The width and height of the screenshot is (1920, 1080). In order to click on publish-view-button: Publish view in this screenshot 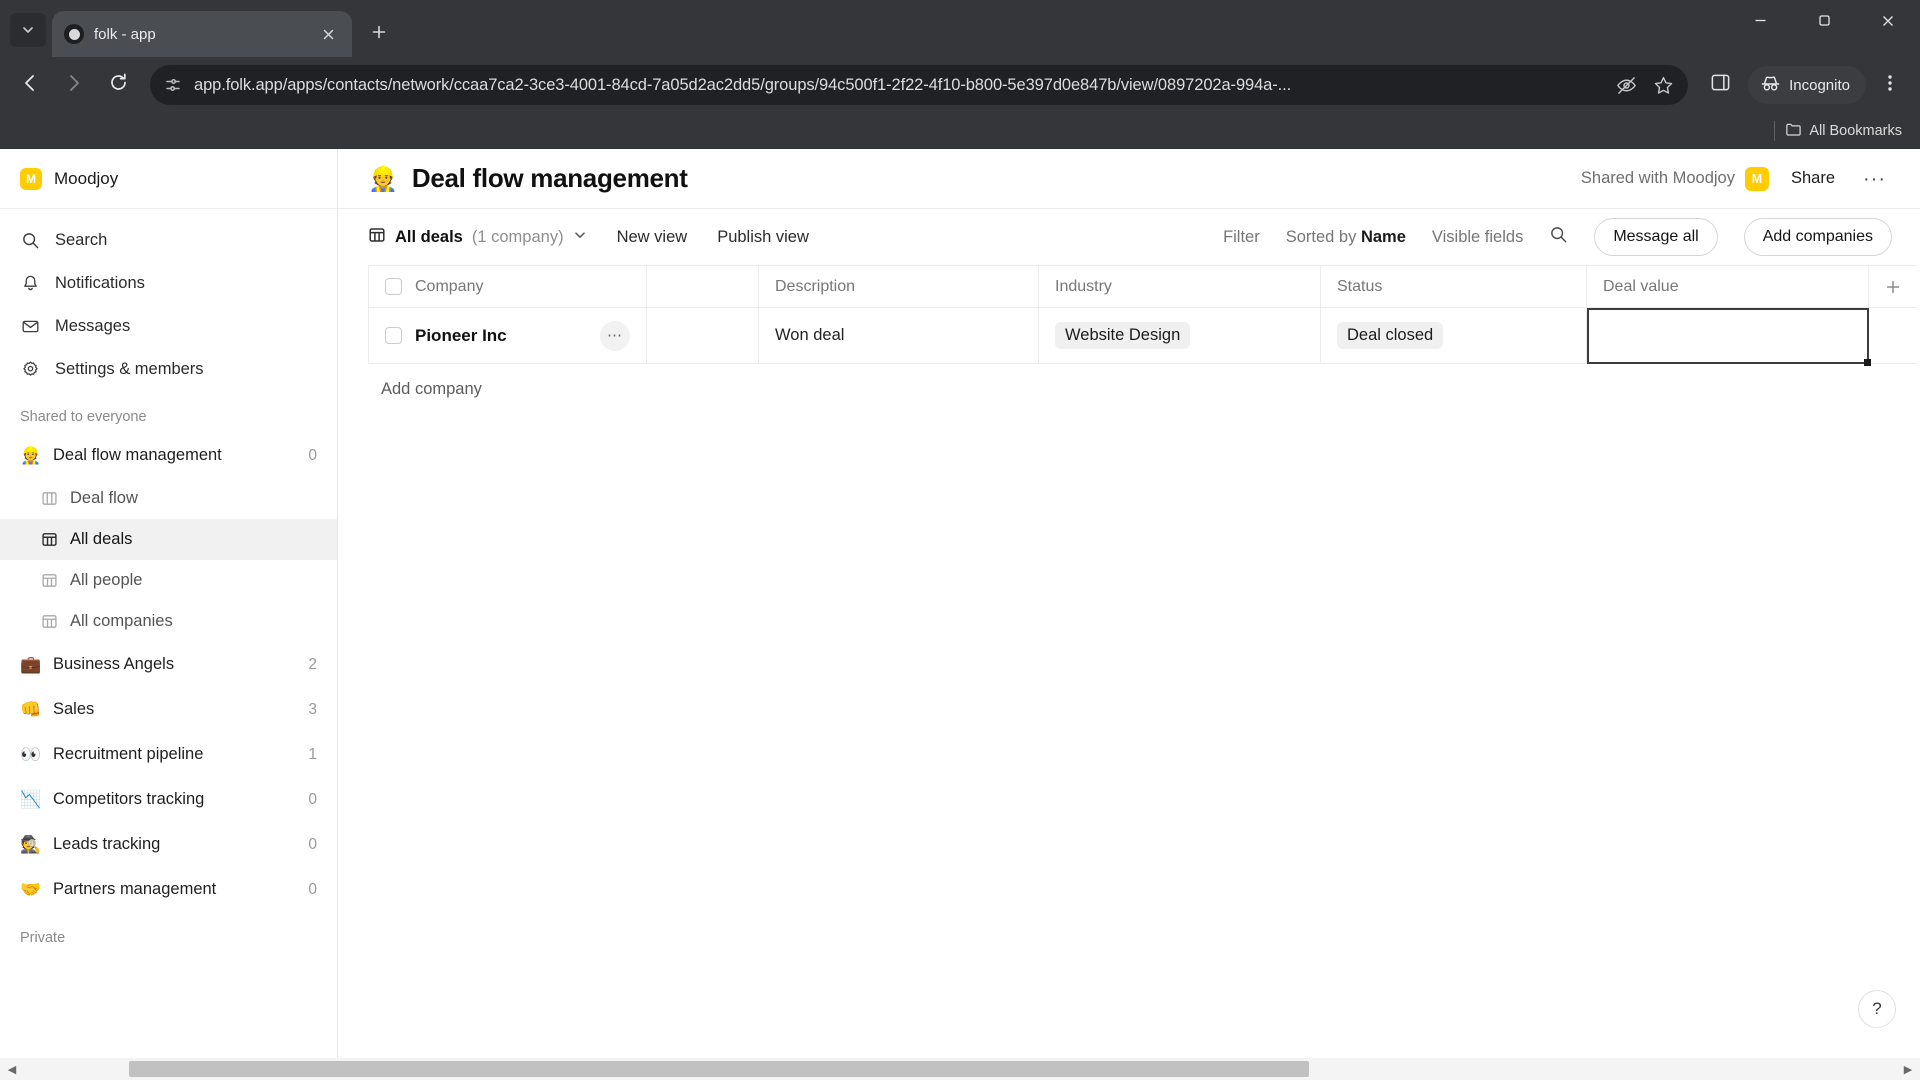, I will do `click(763, 237)`.